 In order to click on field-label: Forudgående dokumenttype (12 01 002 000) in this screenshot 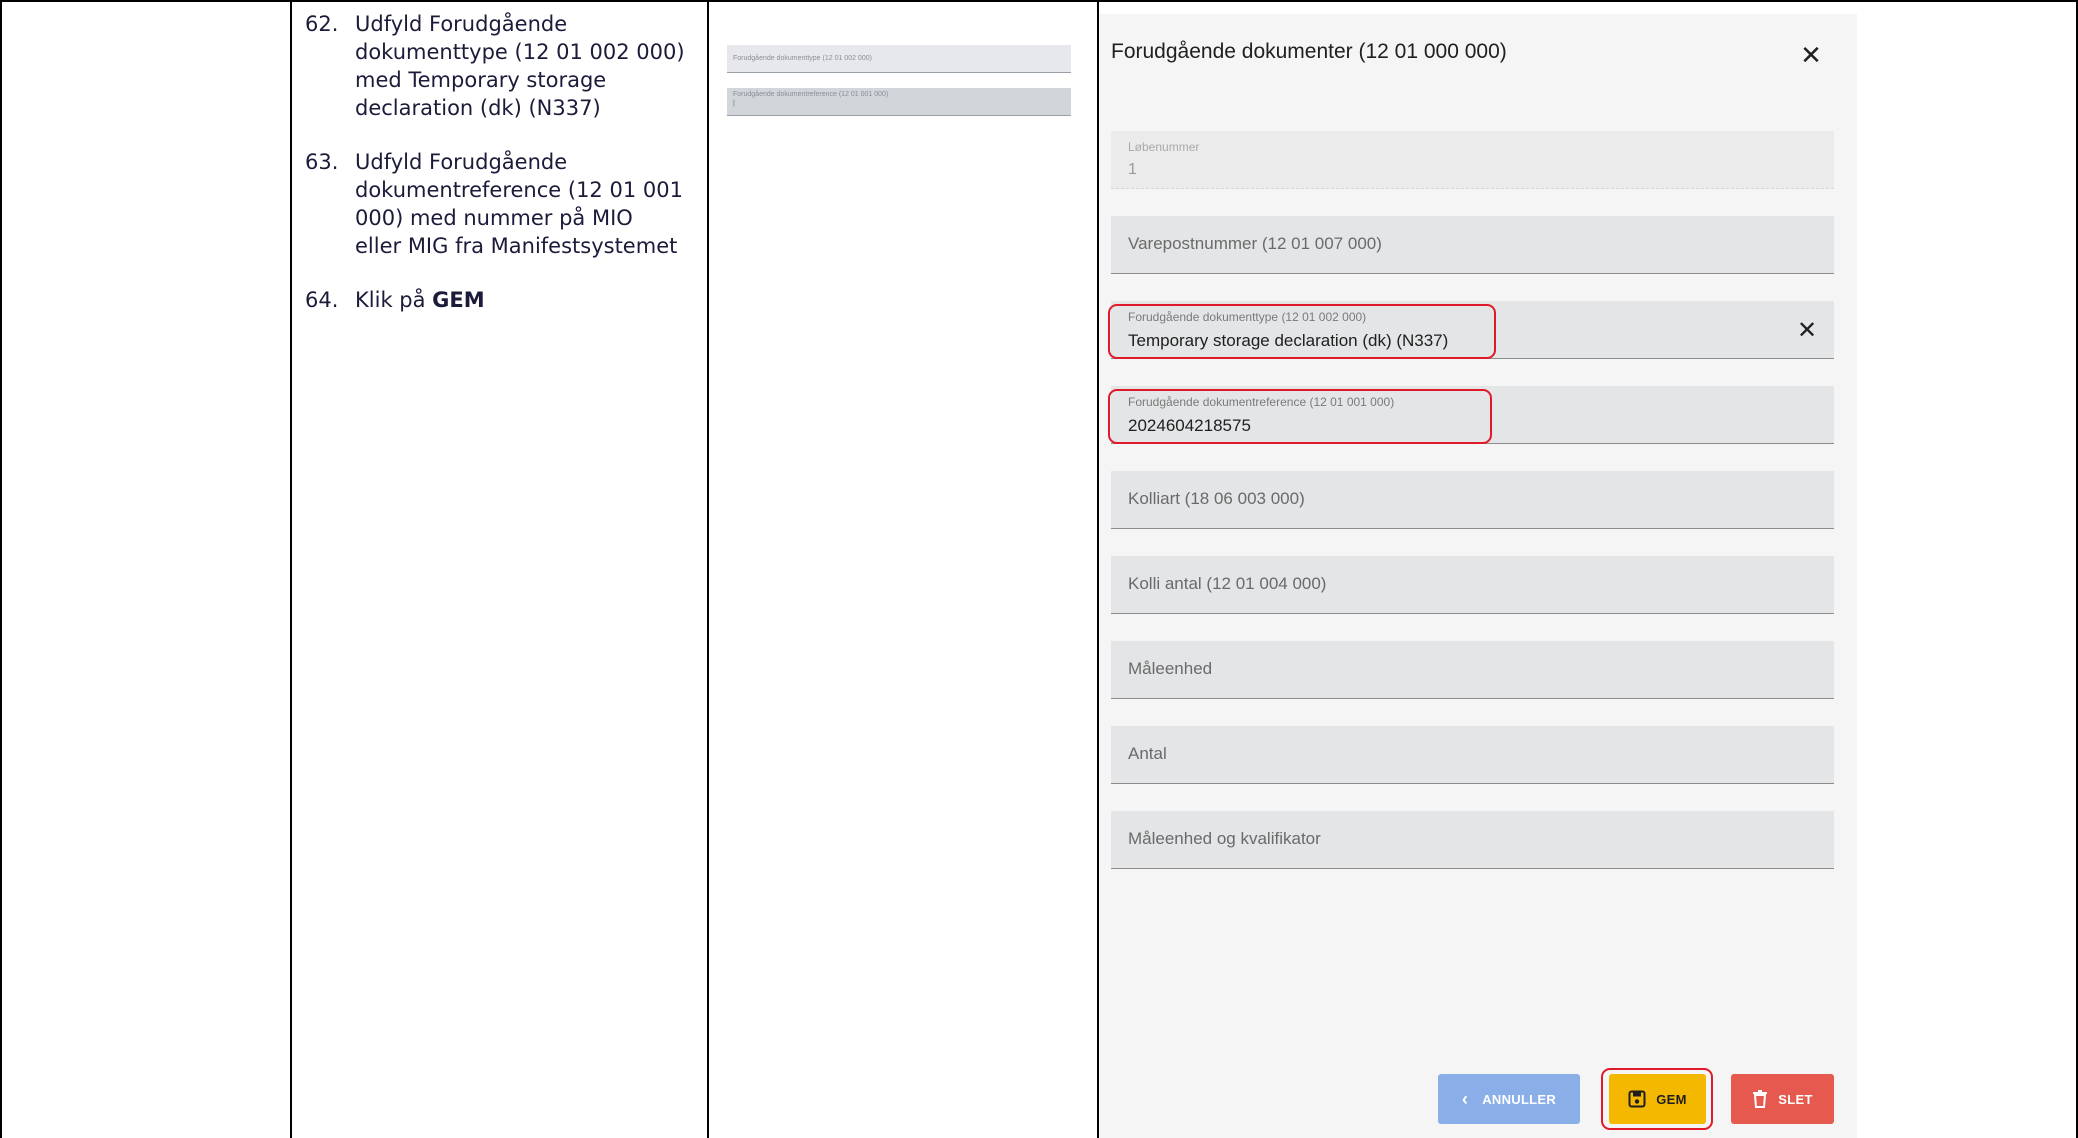, I will do `click(1247, 317)`.